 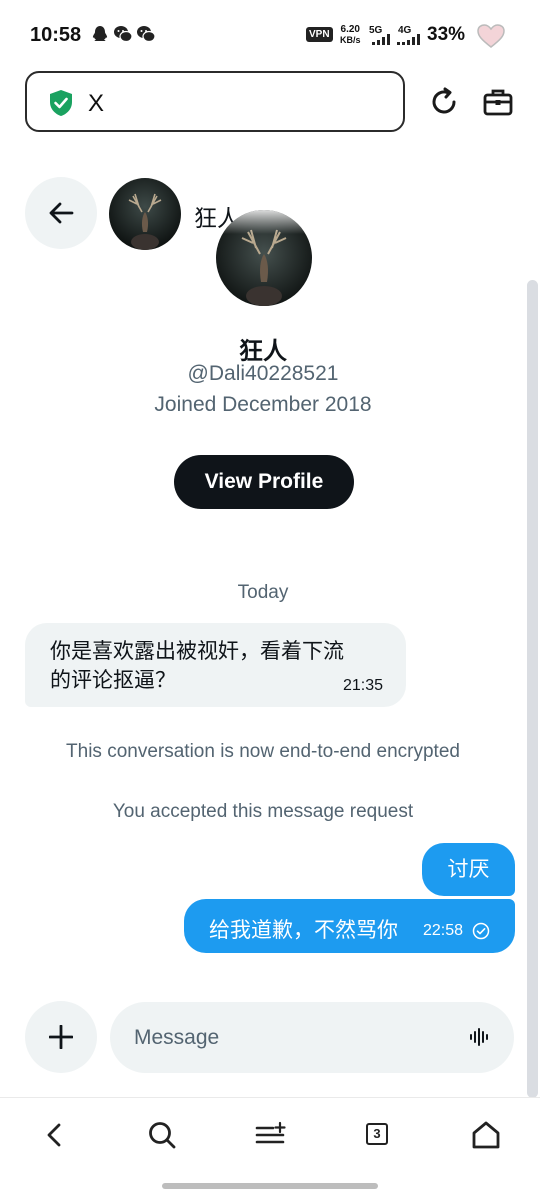 I want to click on plus-icon, so click(x=61, y=1037).